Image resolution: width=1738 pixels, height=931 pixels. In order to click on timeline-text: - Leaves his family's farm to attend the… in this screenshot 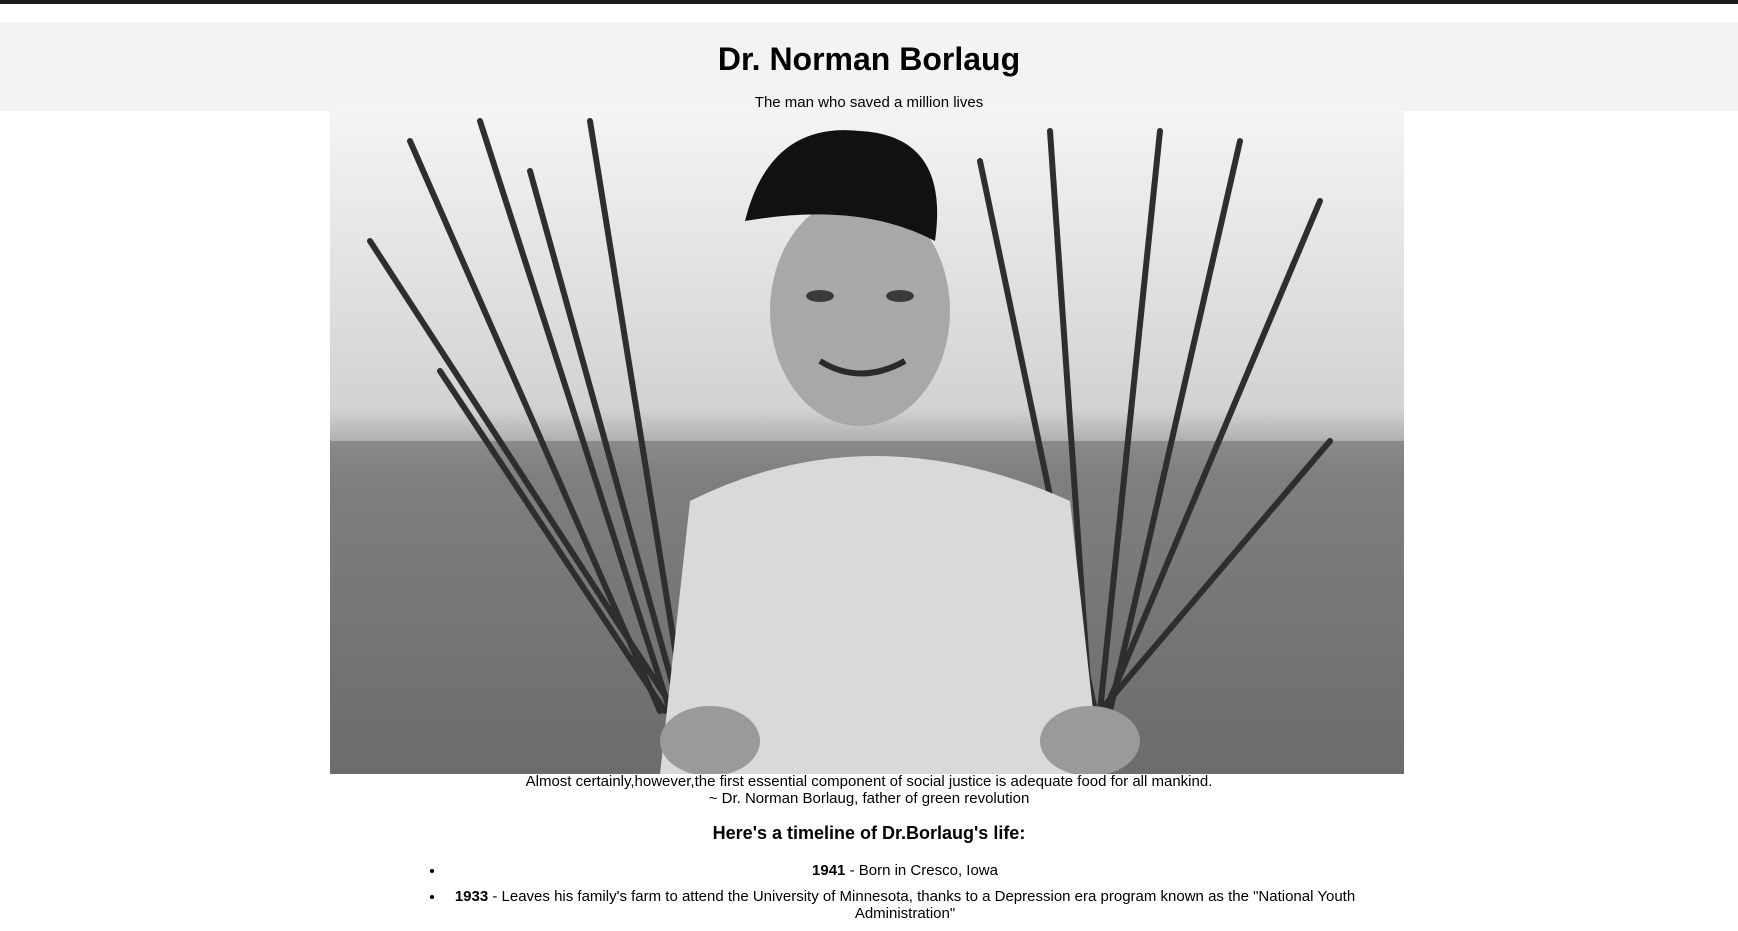, I will do `click(922, 905)`.